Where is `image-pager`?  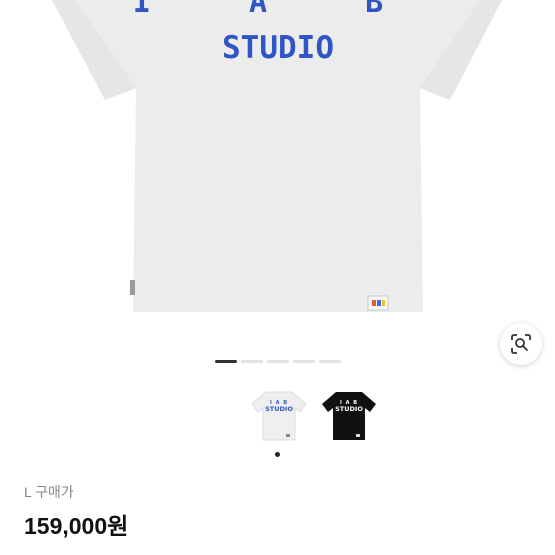 image-pager is located at coordinates (278, 361).